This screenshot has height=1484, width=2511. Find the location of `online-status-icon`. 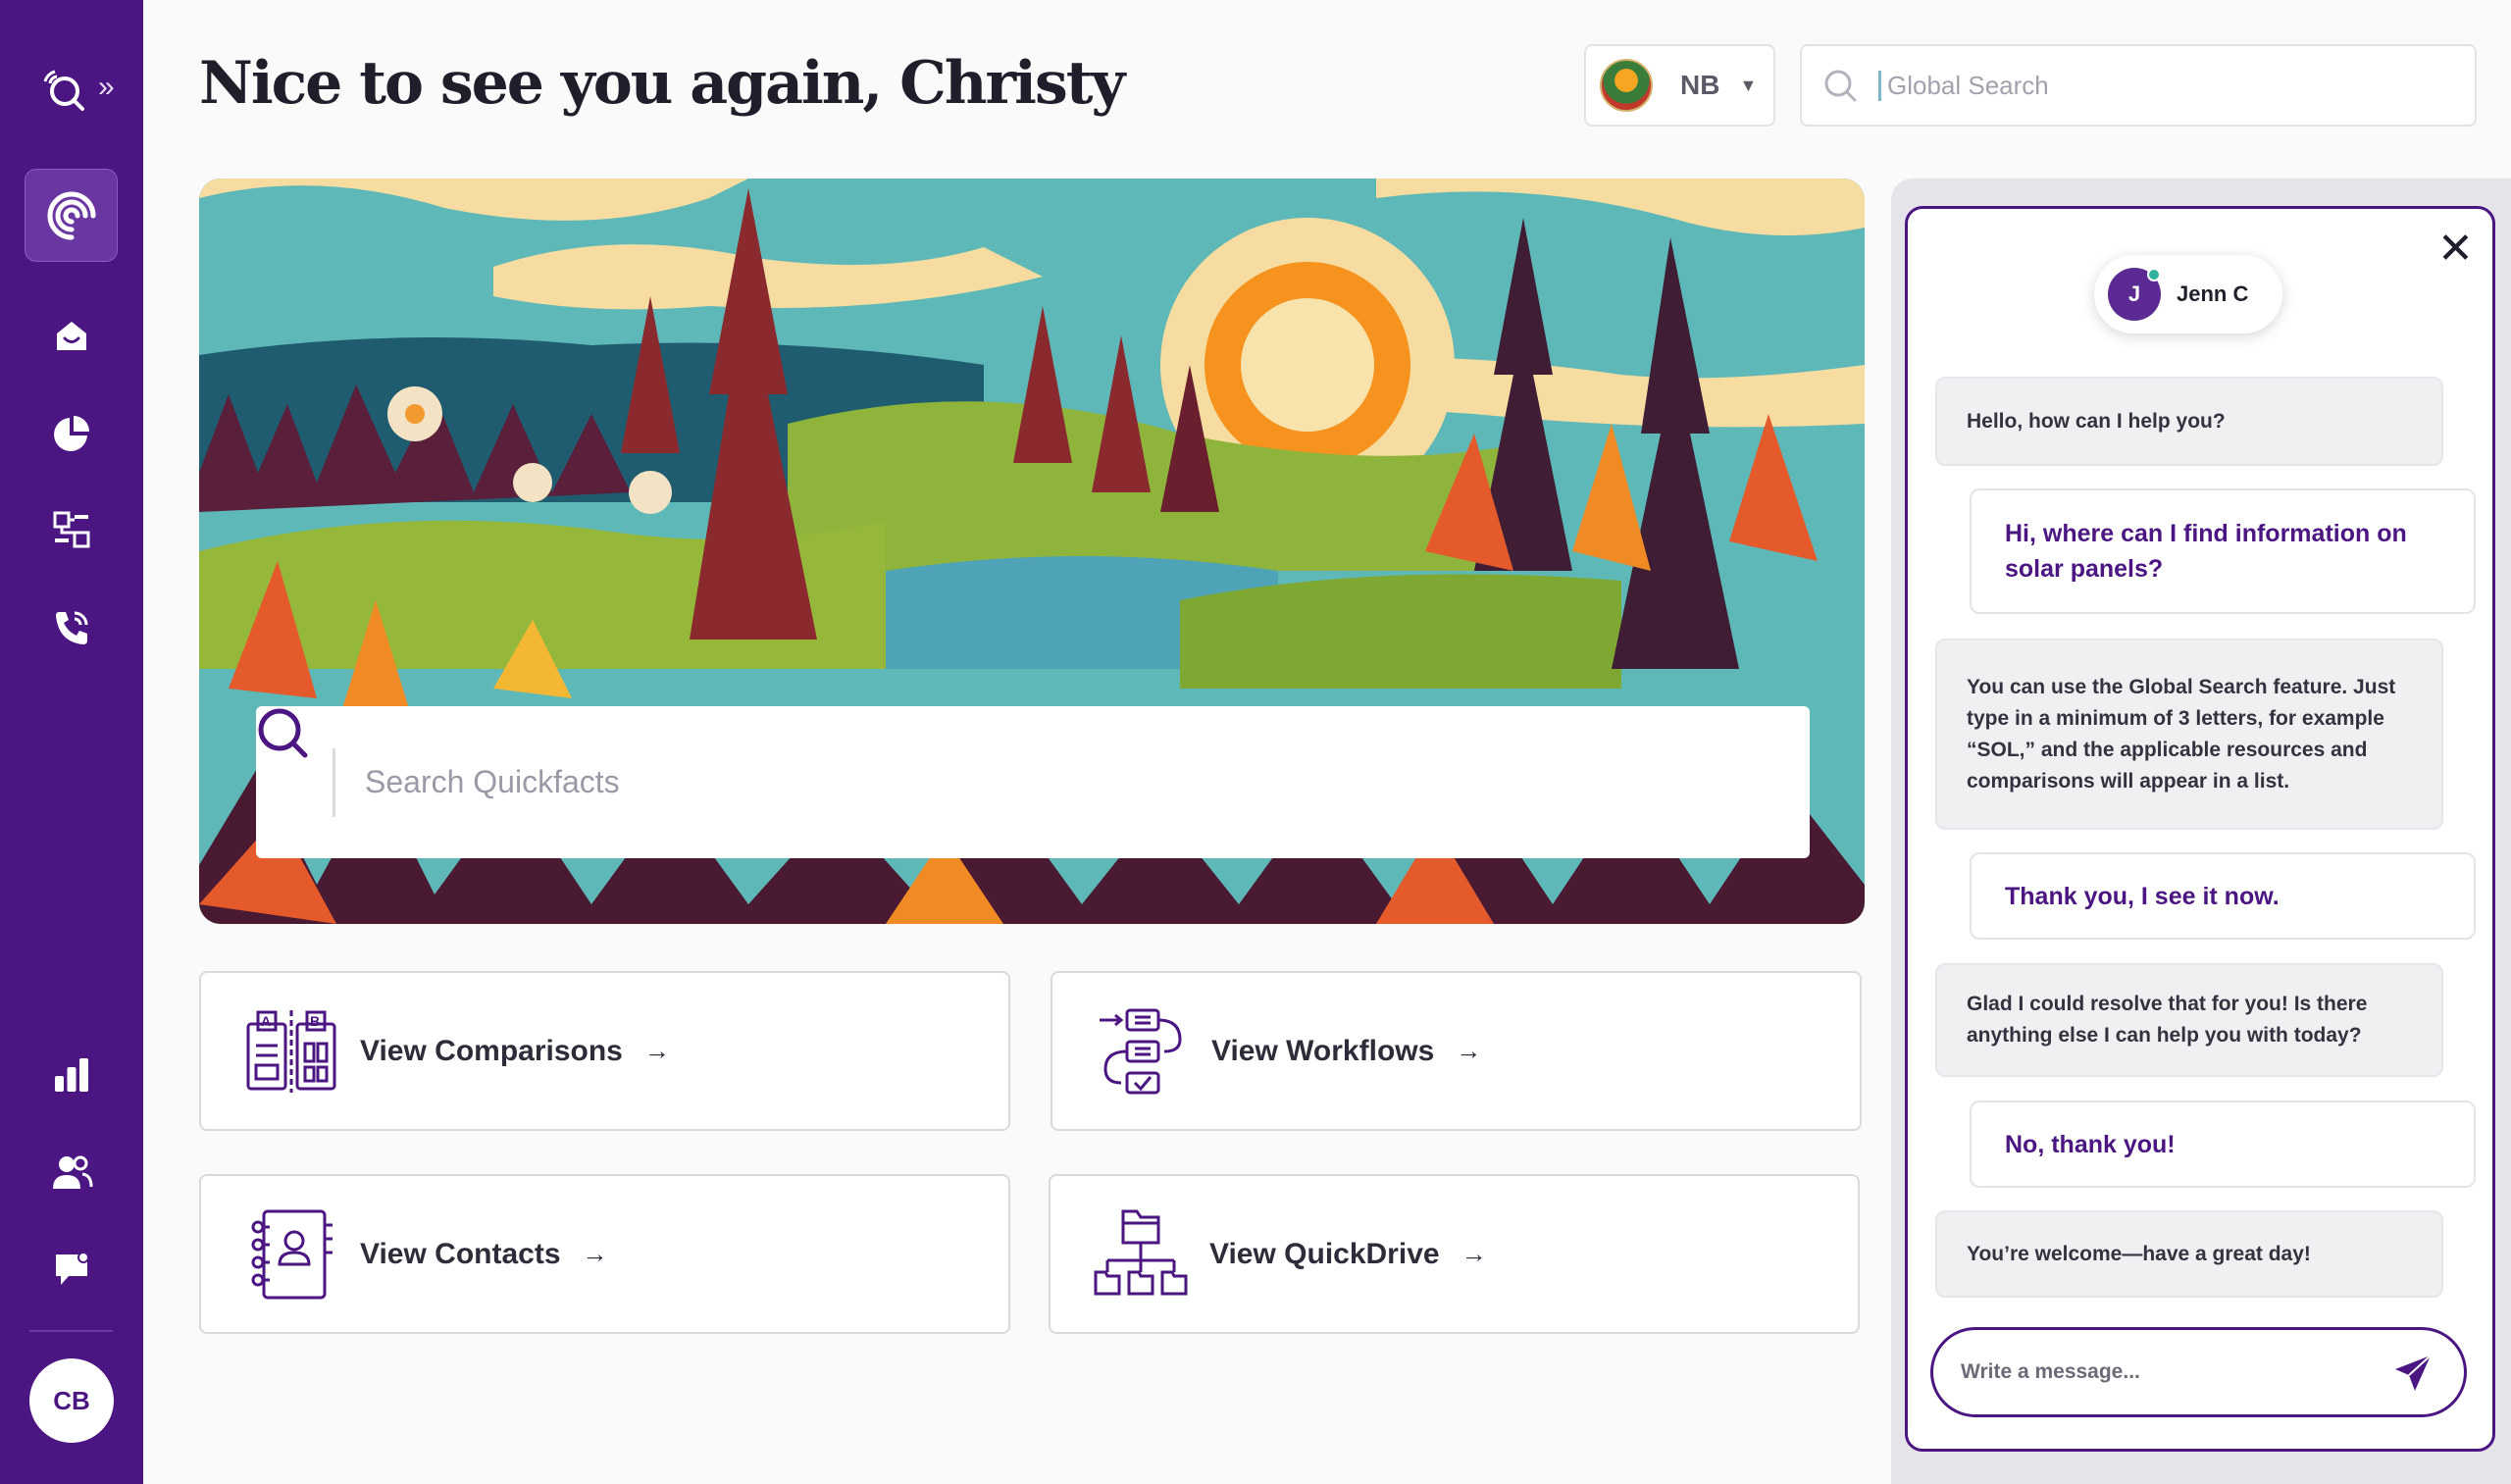

online-status-icon is located at coordinates (2154, 274).